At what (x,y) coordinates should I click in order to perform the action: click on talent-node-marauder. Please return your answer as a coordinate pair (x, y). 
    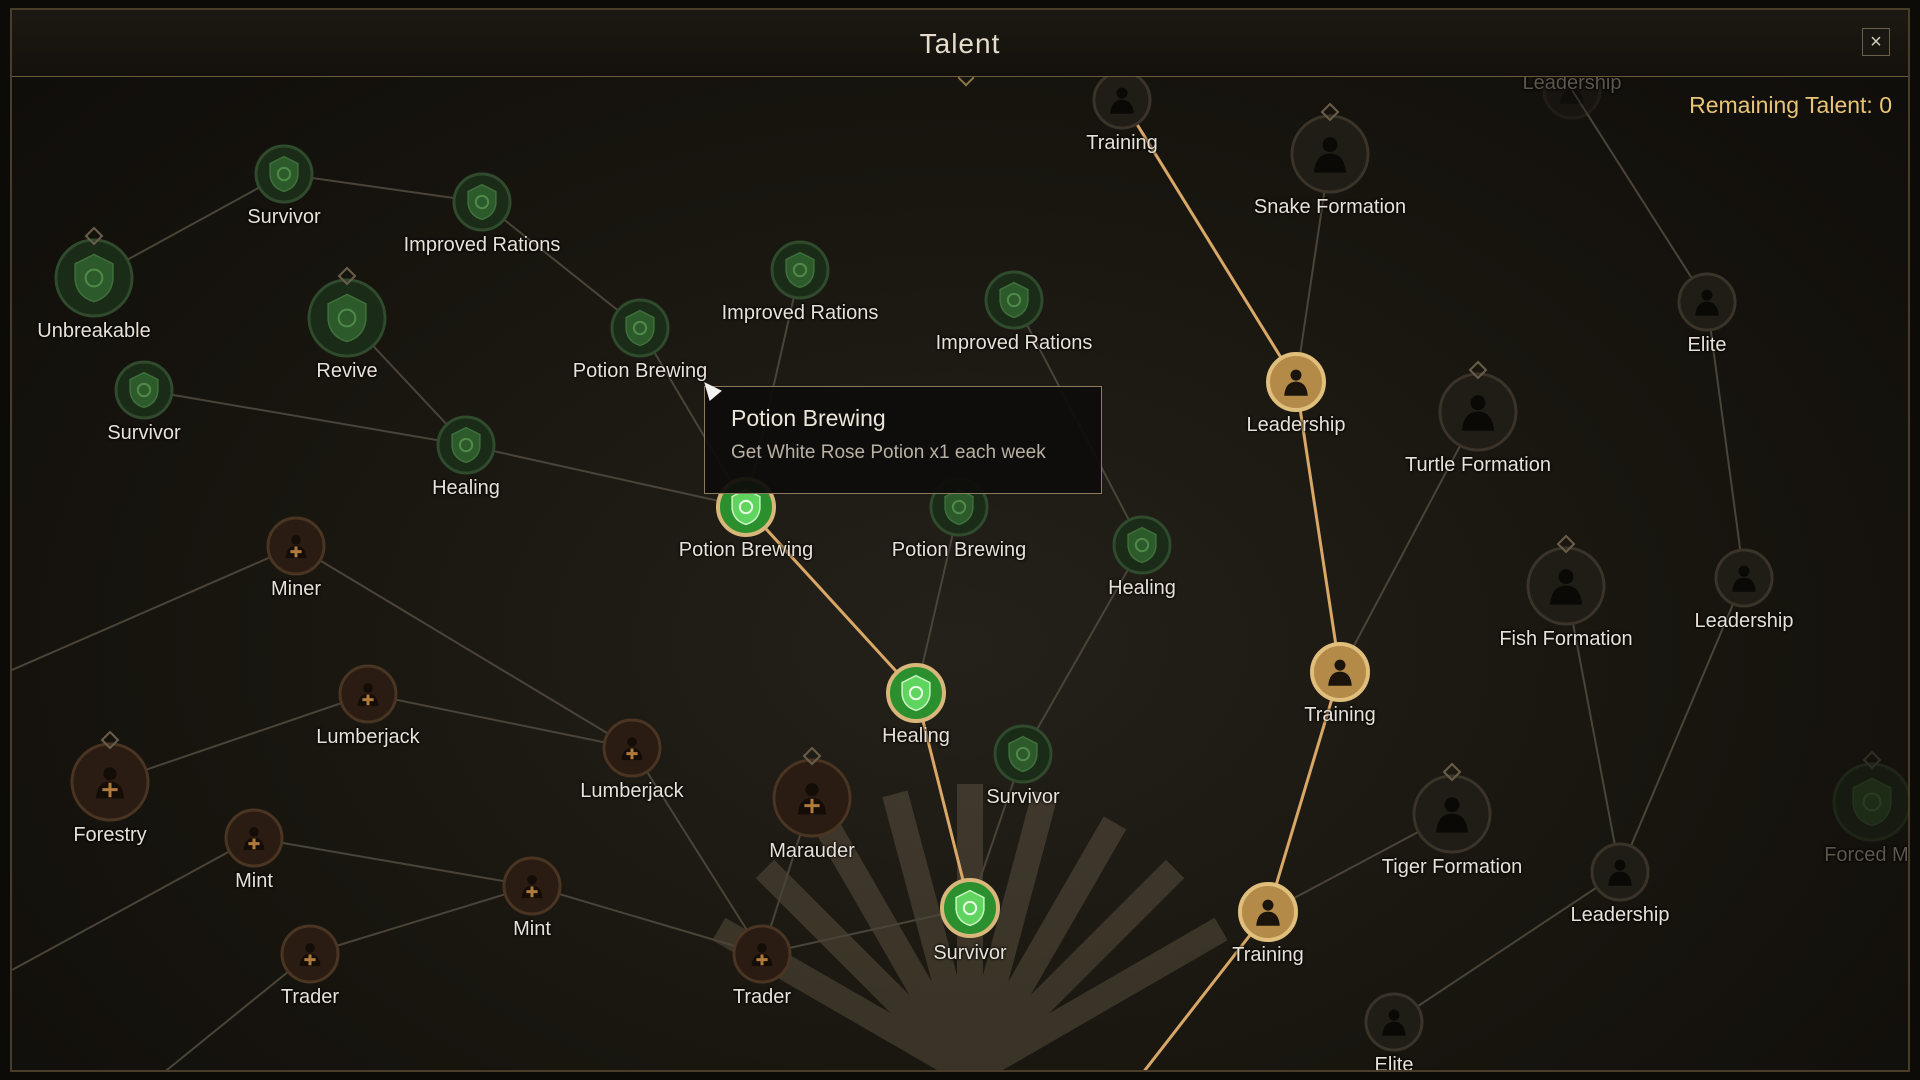
    Looking at the image, I should click on (812, 792).